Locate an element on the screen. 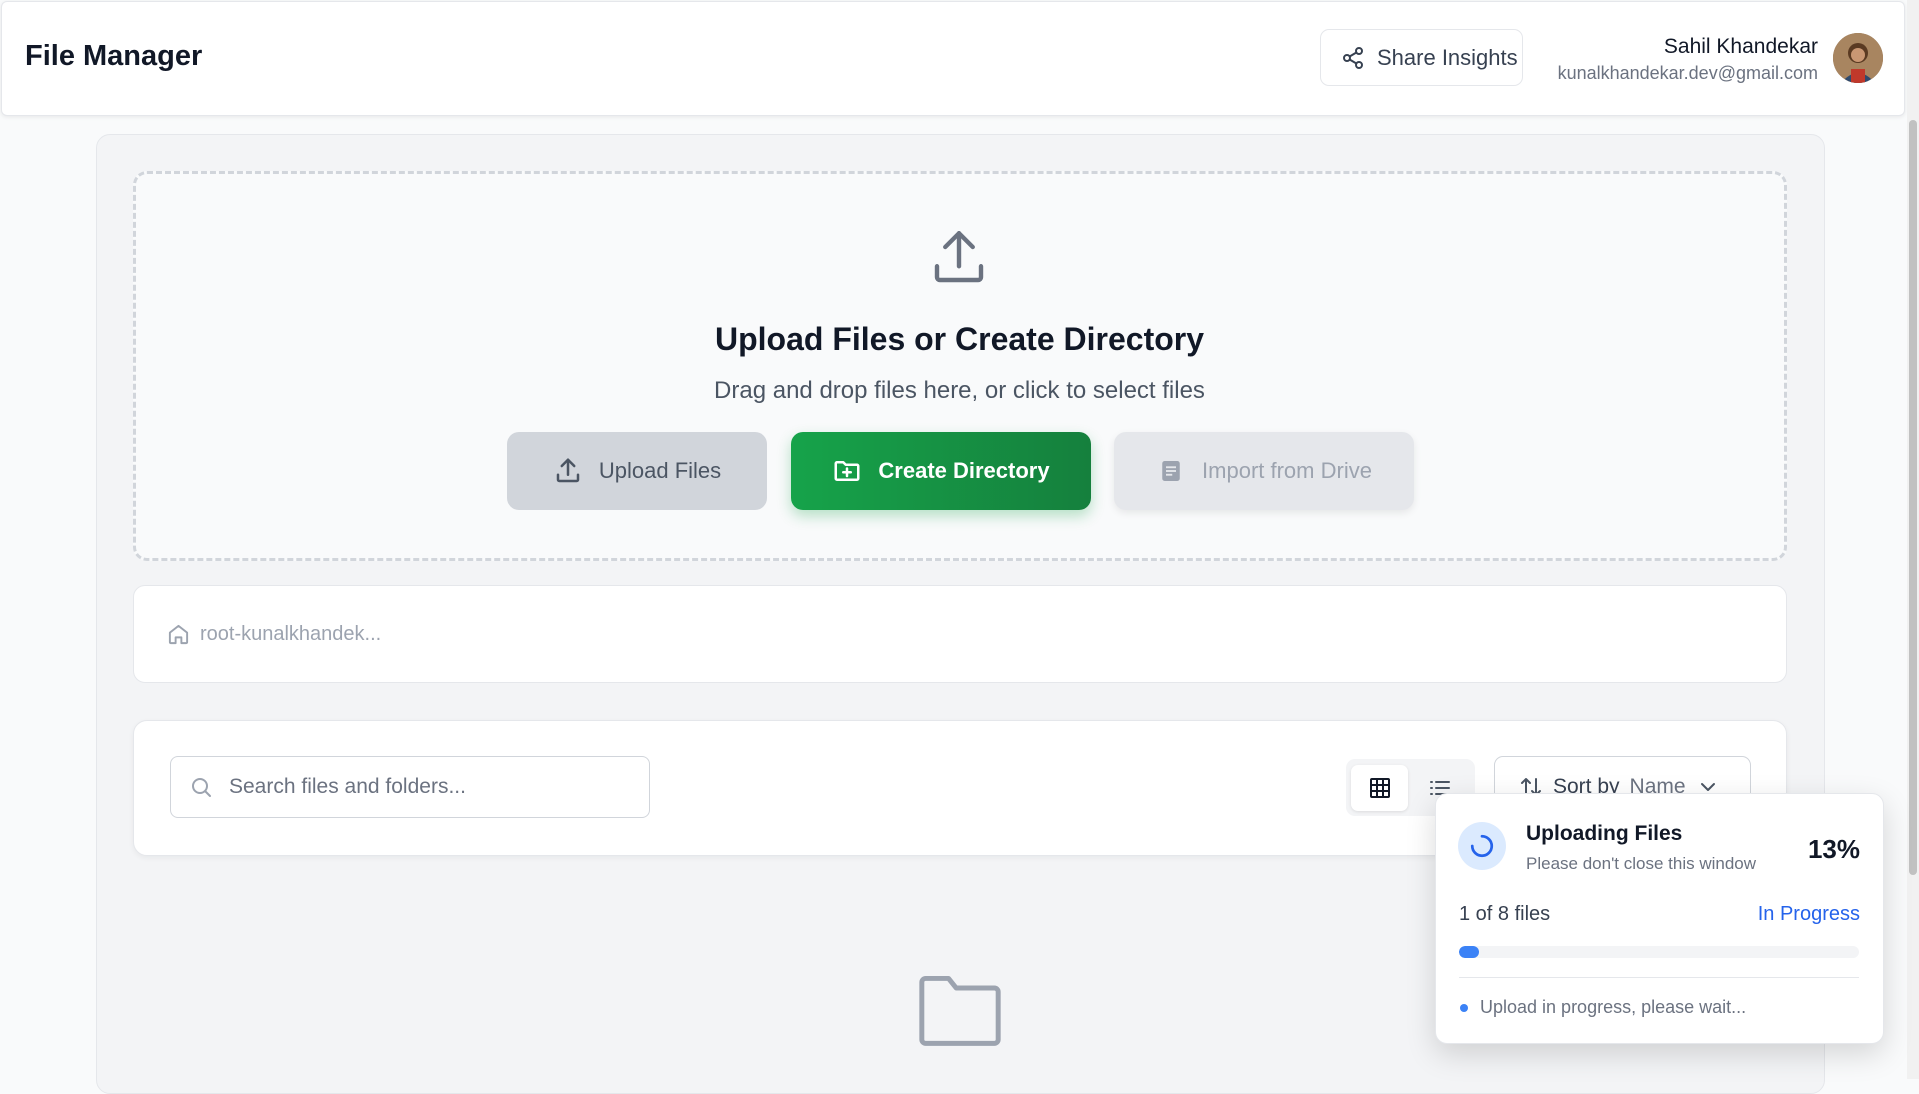 The image size is (1919, 1094). avatar is located at coordinates (1858, 58).